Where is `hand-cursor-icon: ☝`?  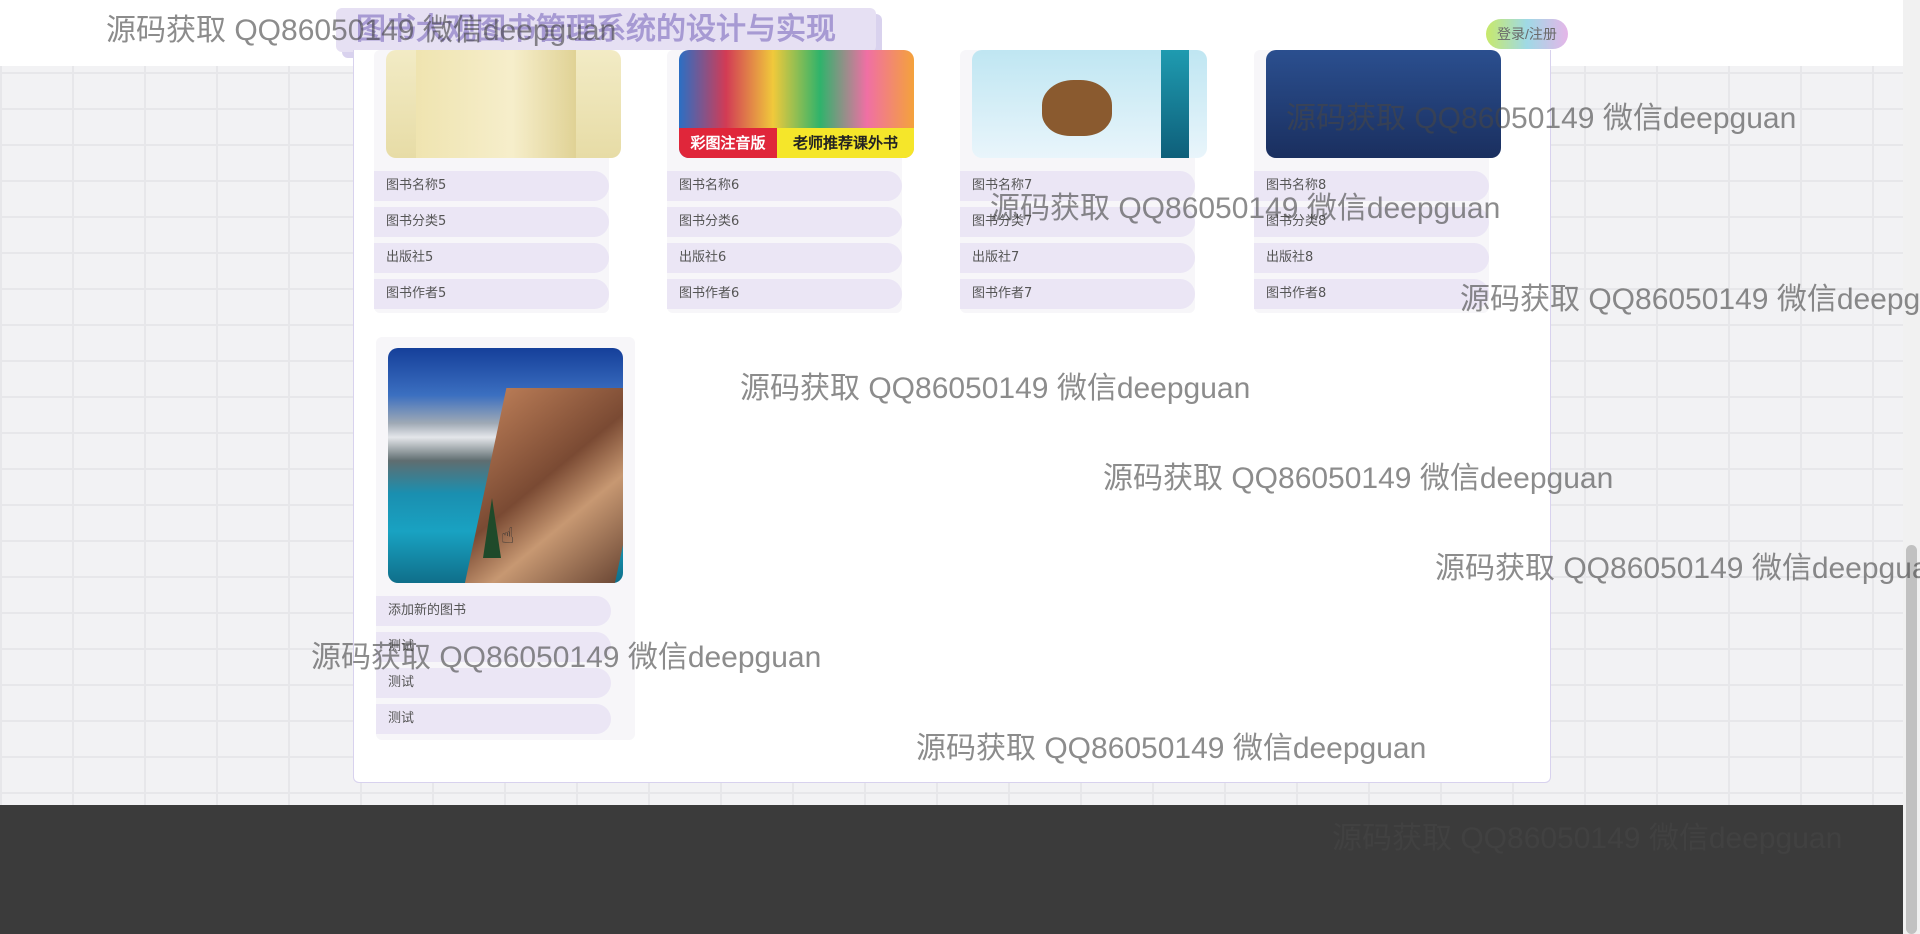 hand-cursor-icon: ☝ is located at coordinates (508, 536).